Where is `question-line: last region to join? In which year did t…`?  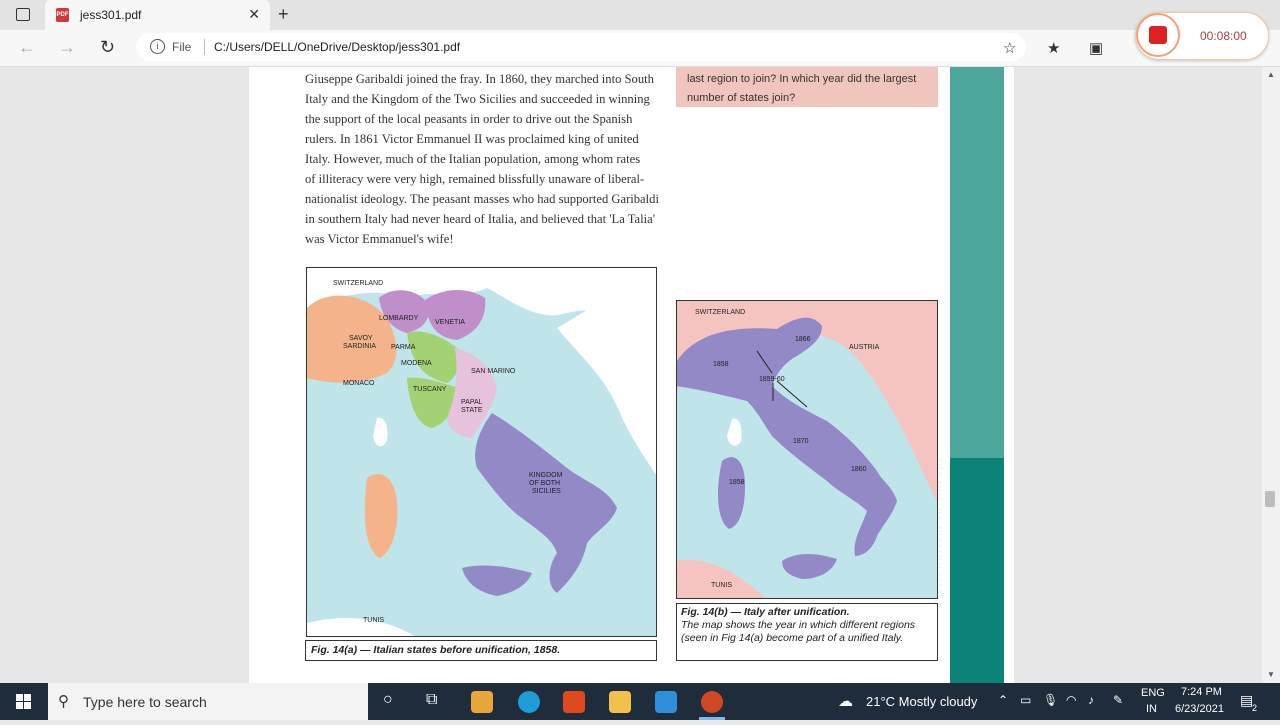
question-line: last region to join? In which year did t… is located at coordinates (802, 79).